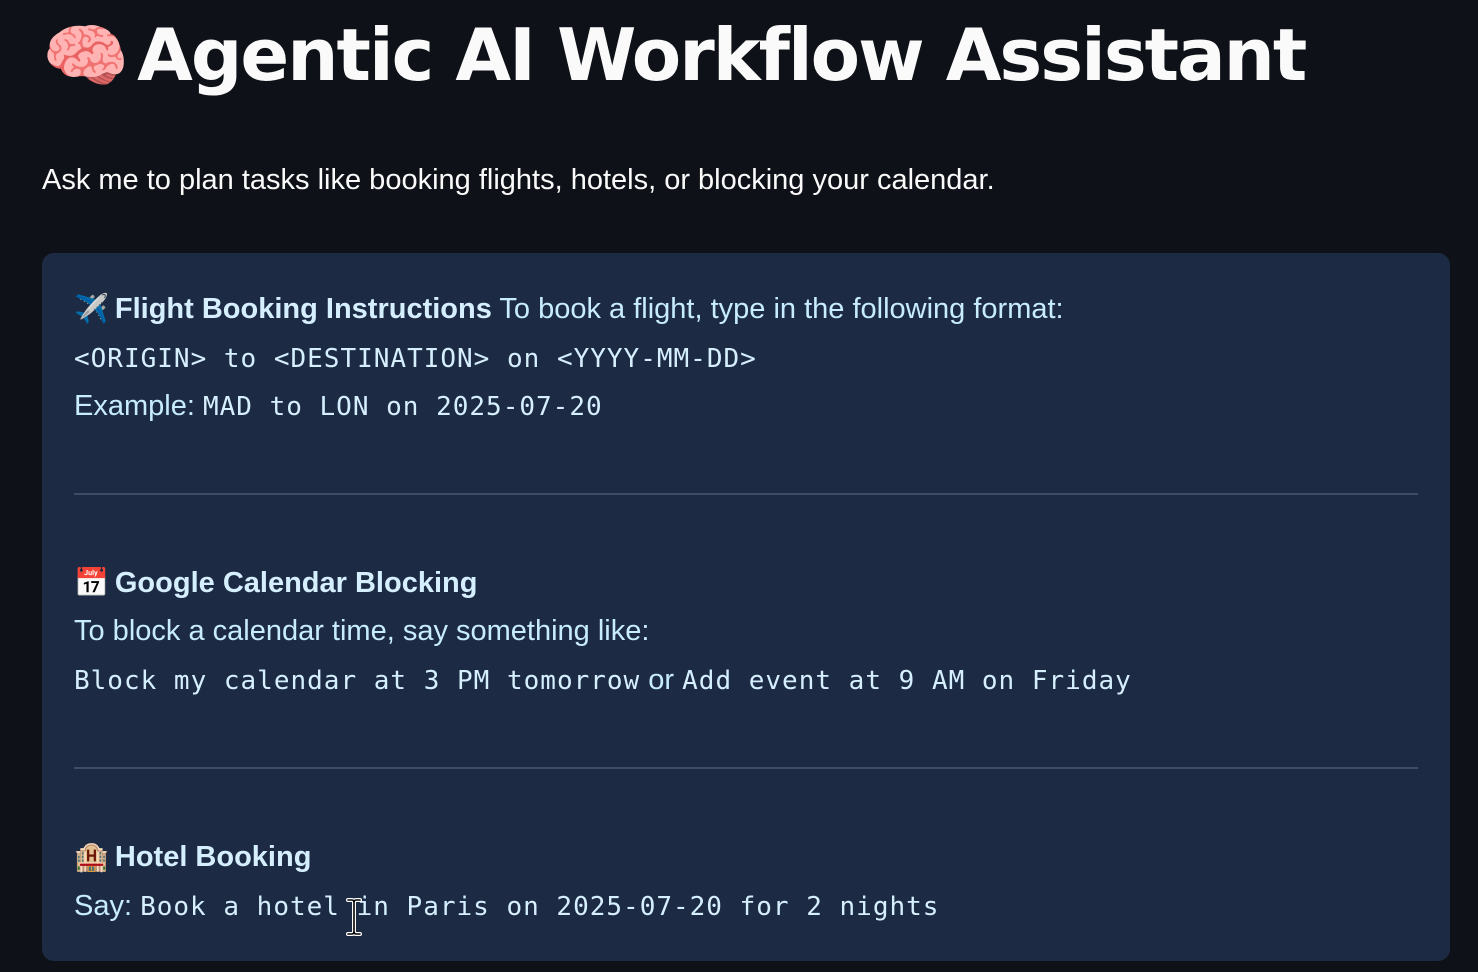  What do you see at coordinates (354, 917) in the screenshot?
I see `text-cursor-icon` at bounding box center [354, 917].